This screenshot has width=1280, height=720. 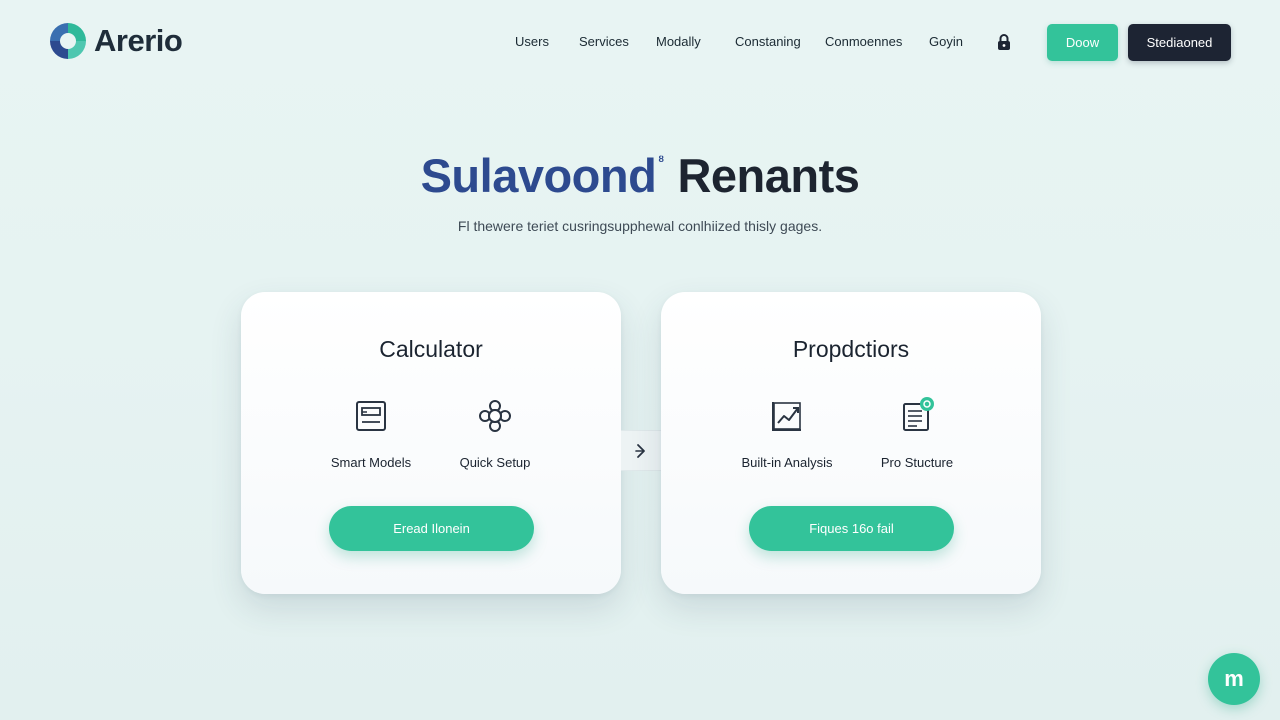 I want to click on demo-button: Doow, so click(x=1082, y=42).